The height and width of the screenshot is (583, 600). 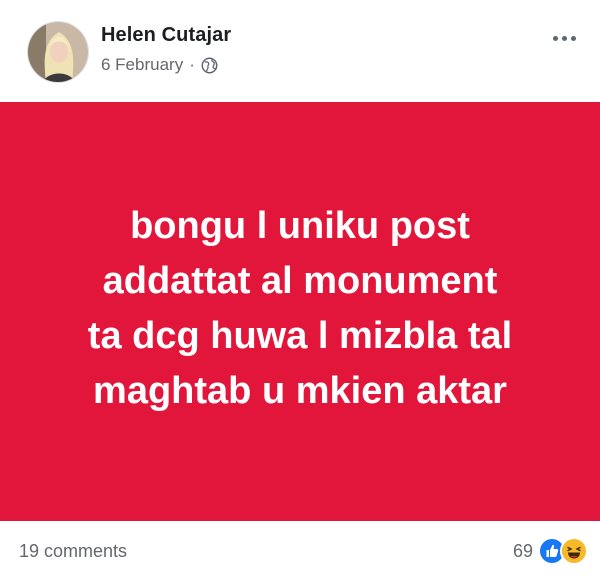 I want to click on post-text-line: maghtab u mkien aktar, so click(x=300, y=390).